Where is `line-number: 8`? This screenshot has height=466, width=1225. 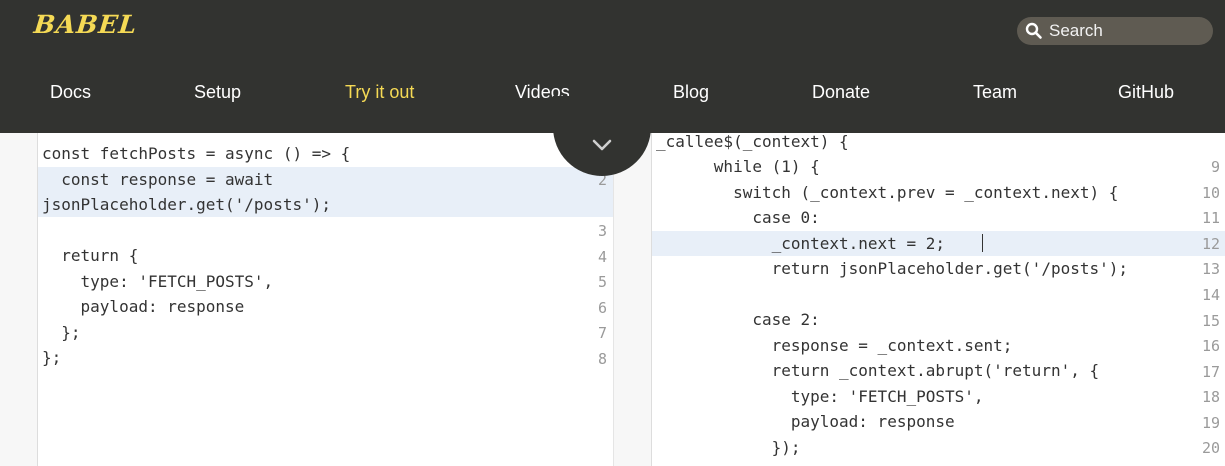
line-number: 8 is located at coordinates (602, 359).